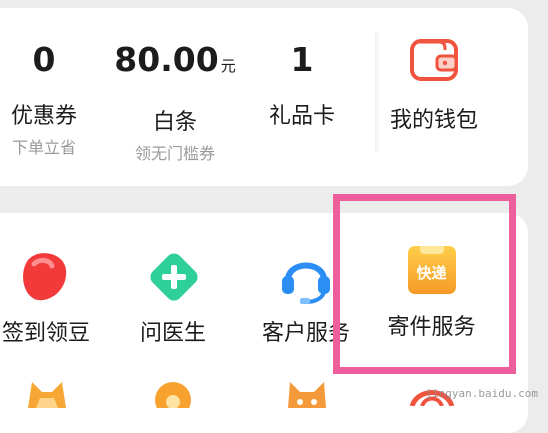  Describe the element at coordinates (378, 92) in the screenshot. I see `wallet-divider` at that location.